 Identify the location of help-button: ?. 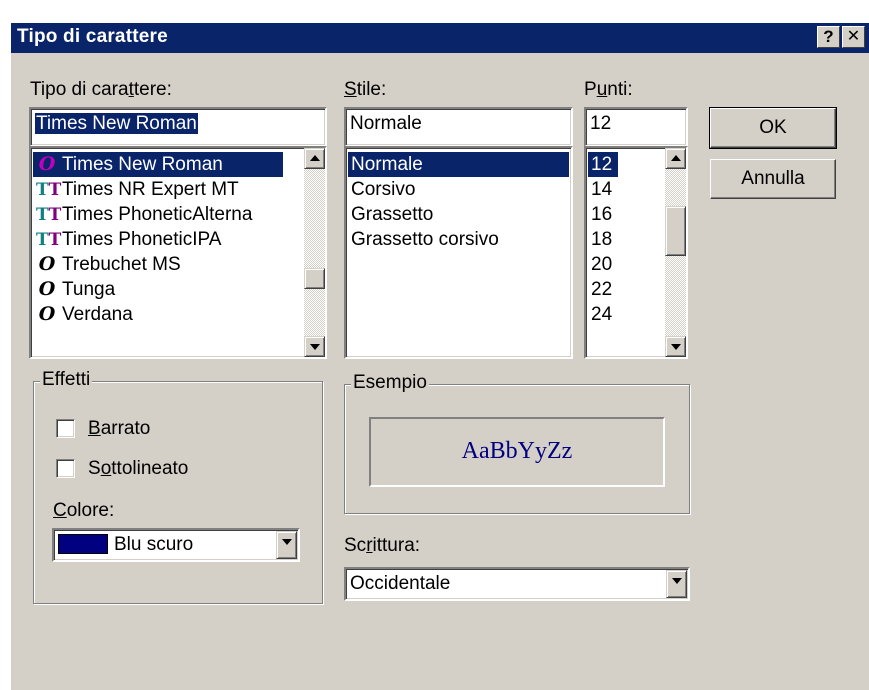
(828, 37).